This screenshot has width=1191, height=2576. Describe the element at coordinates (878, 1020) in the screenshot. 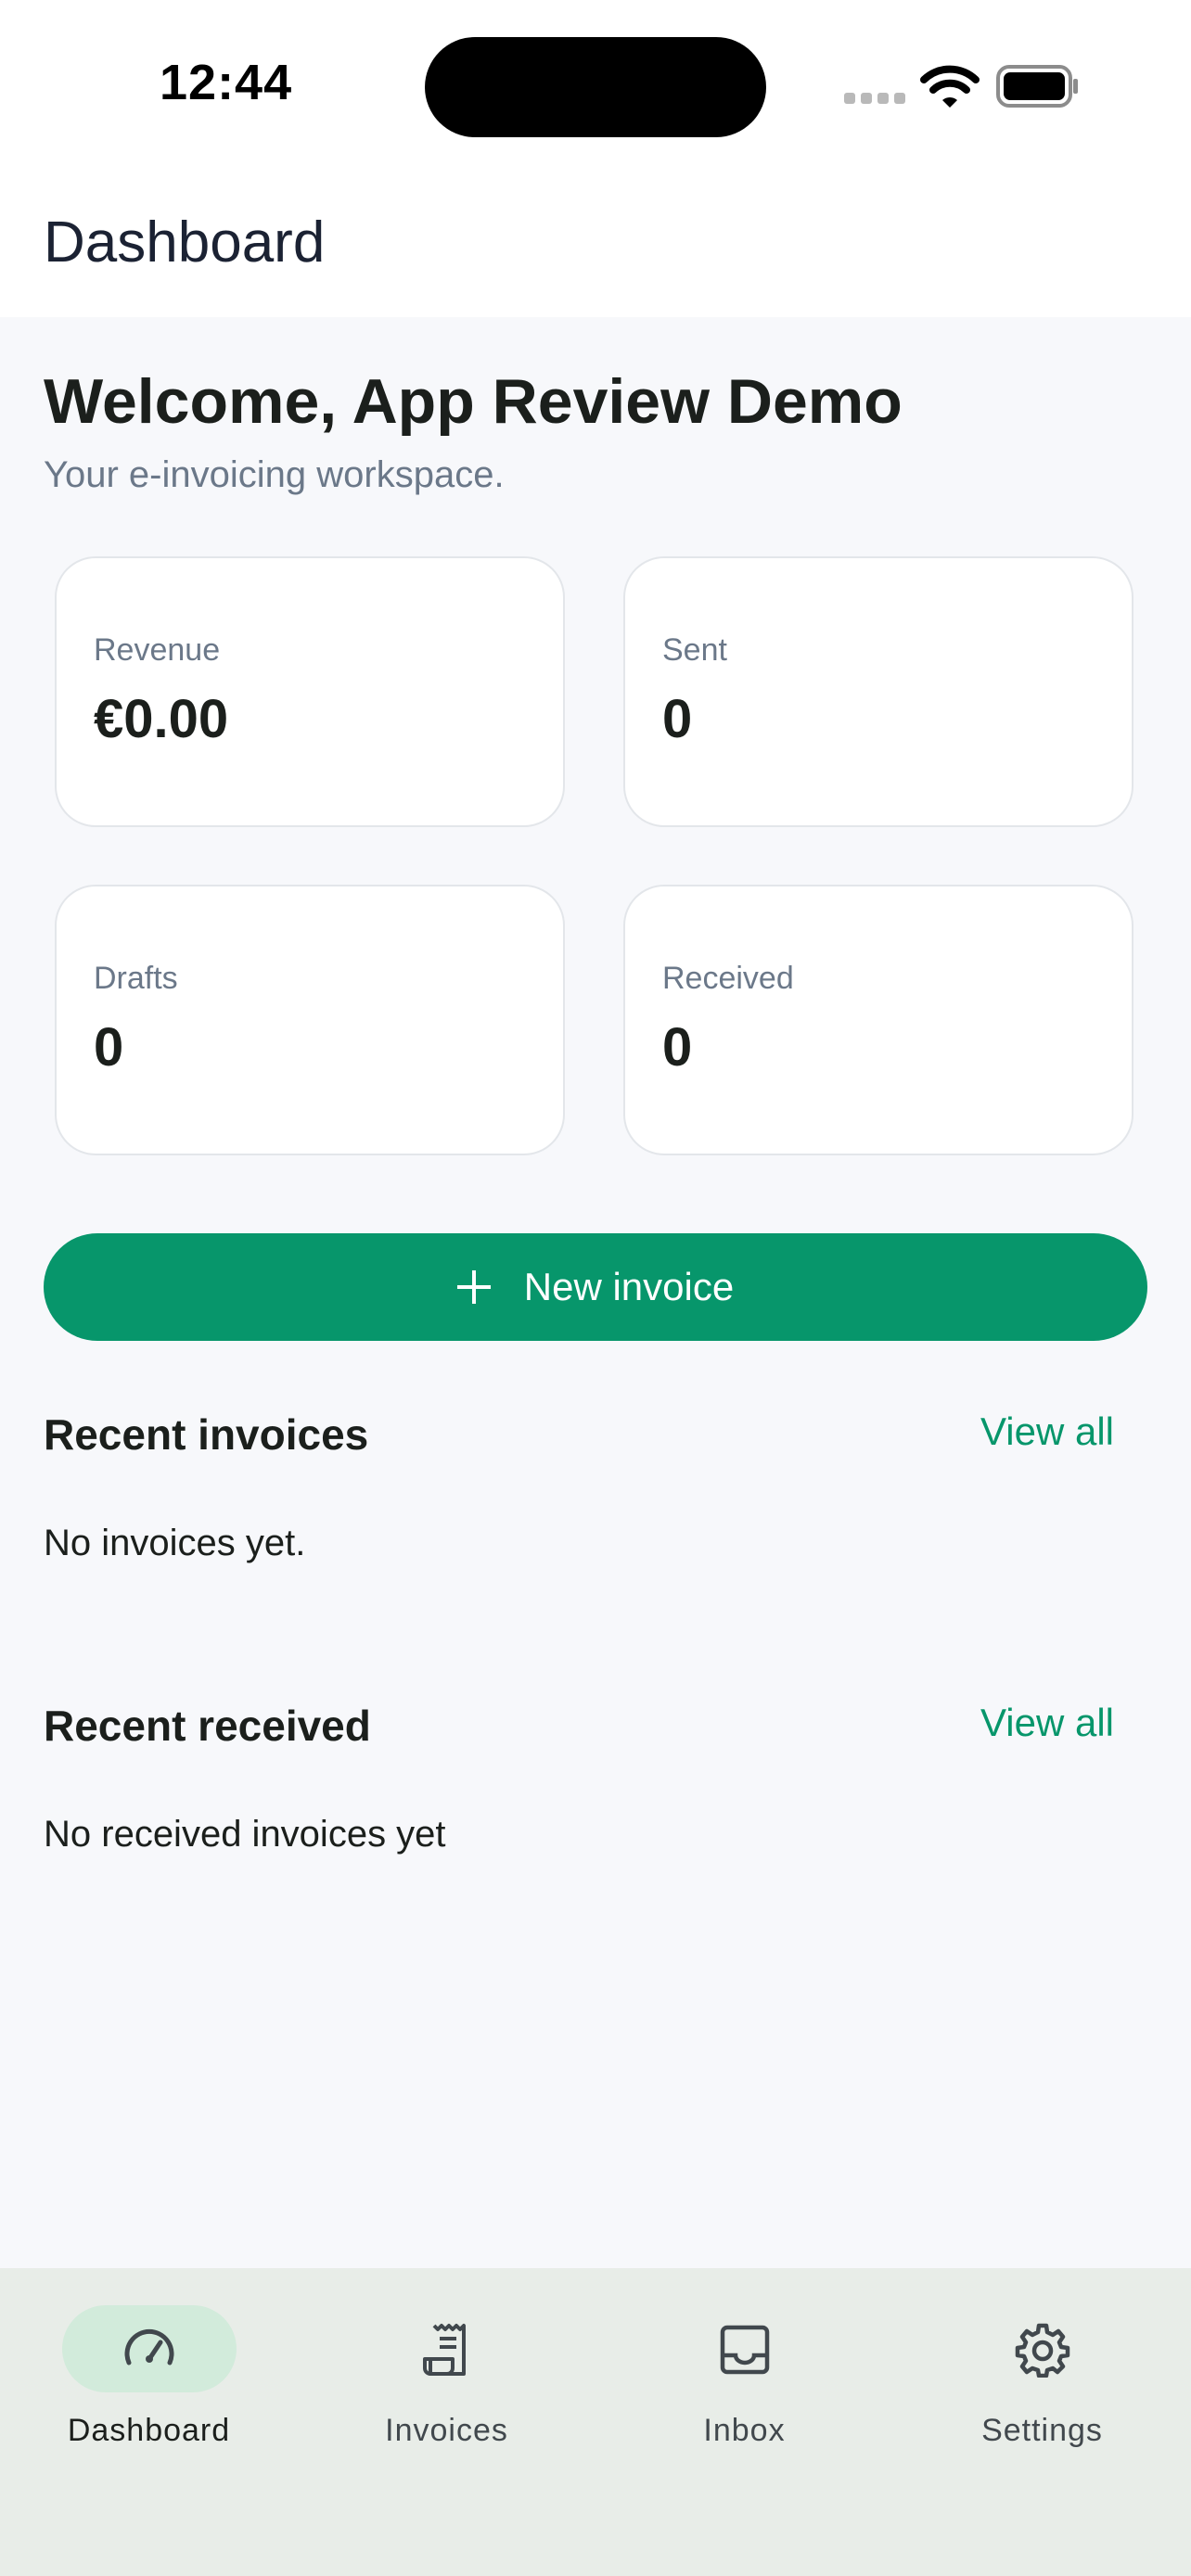

I see `stat-card-received: Received 0` at that location.